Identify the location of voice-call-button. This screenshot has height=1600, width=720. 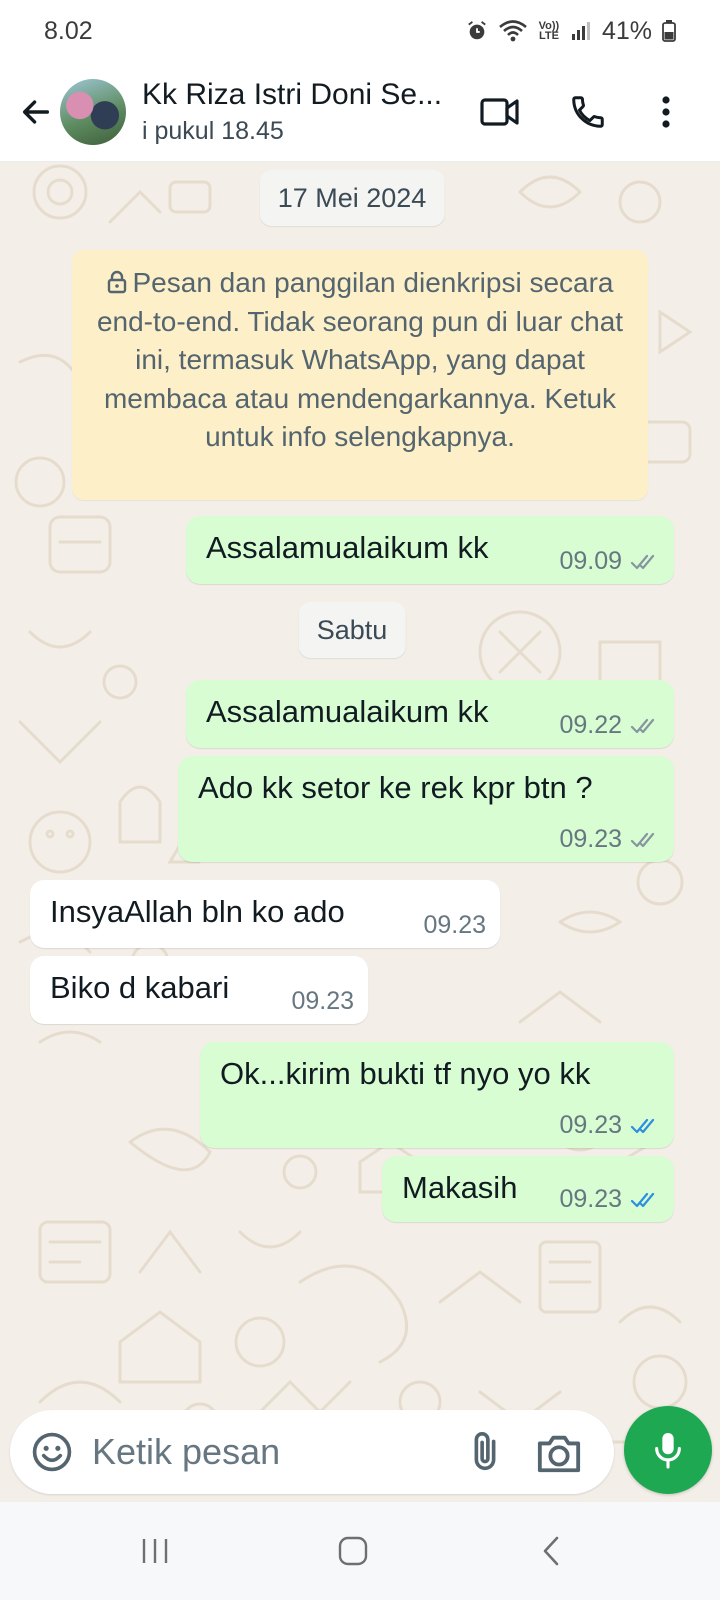
(588, 112).